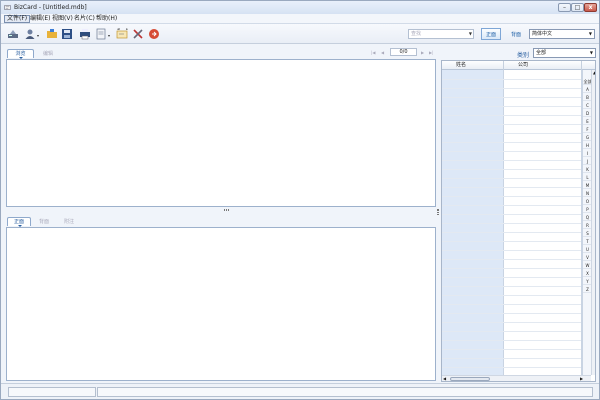 The width and height of the screenshot is (600, 400). What do you see at coordinates (20, 54) in the screenshot?
I see `tab-browse: 浏览` at bounding box center [20, 54].